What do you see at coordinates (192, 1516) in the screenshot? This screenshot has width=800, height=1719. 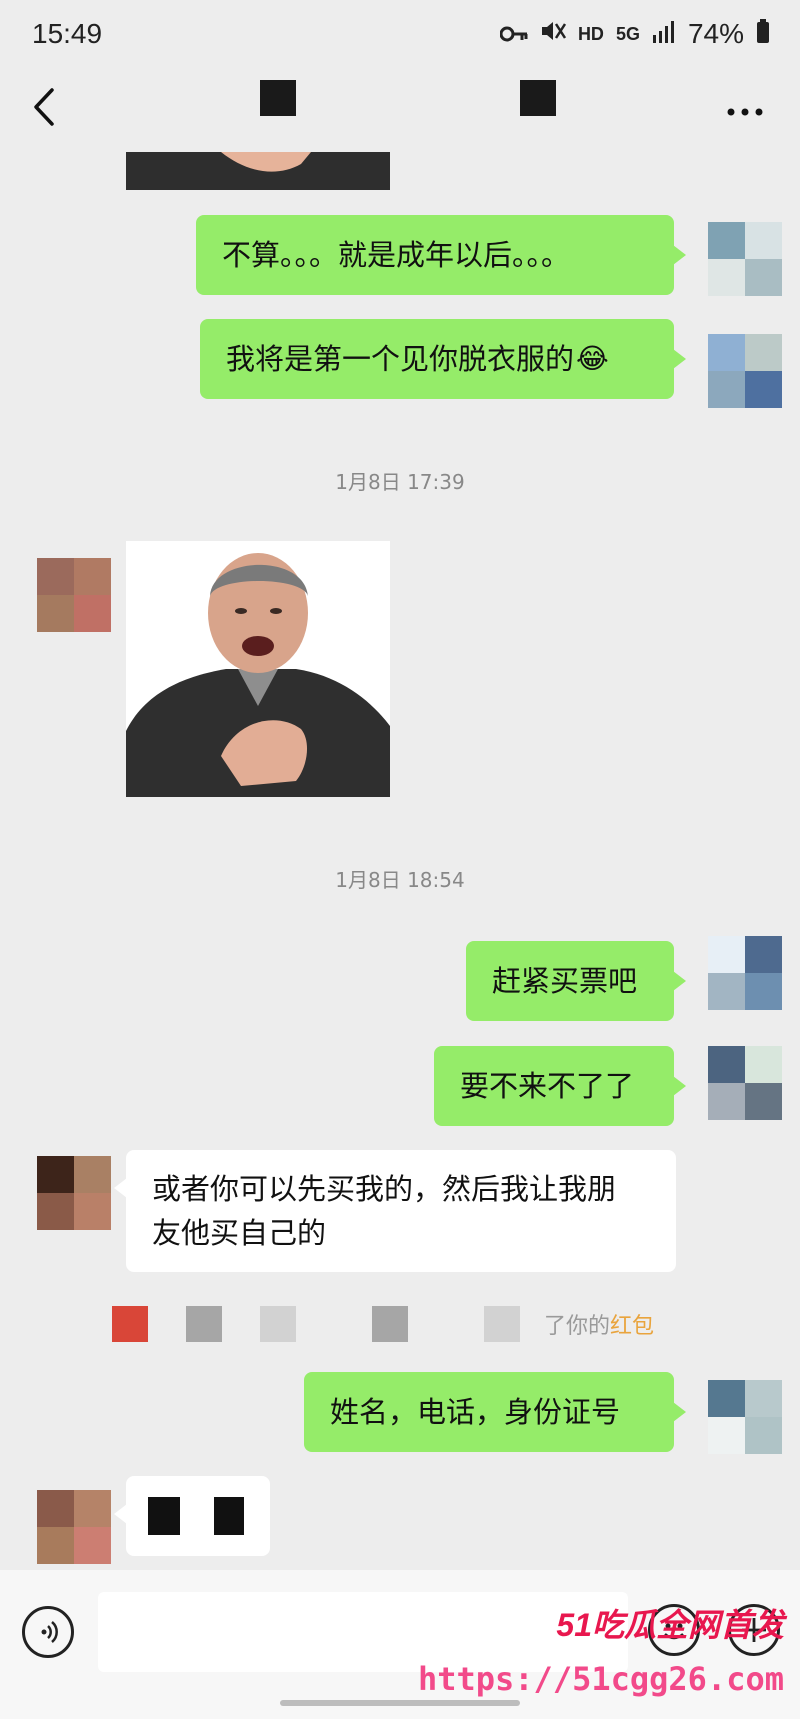 I see `message-bubble-received` at bounding box center [192, 1516].